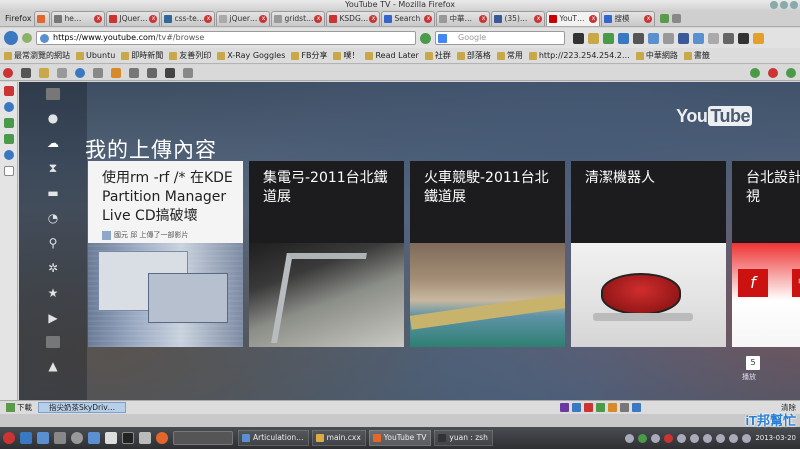 The image size is (800, 449). Describe the element at coordinates (53, 218) in the screenshot. I see `clock-icon: ◔` at that location.